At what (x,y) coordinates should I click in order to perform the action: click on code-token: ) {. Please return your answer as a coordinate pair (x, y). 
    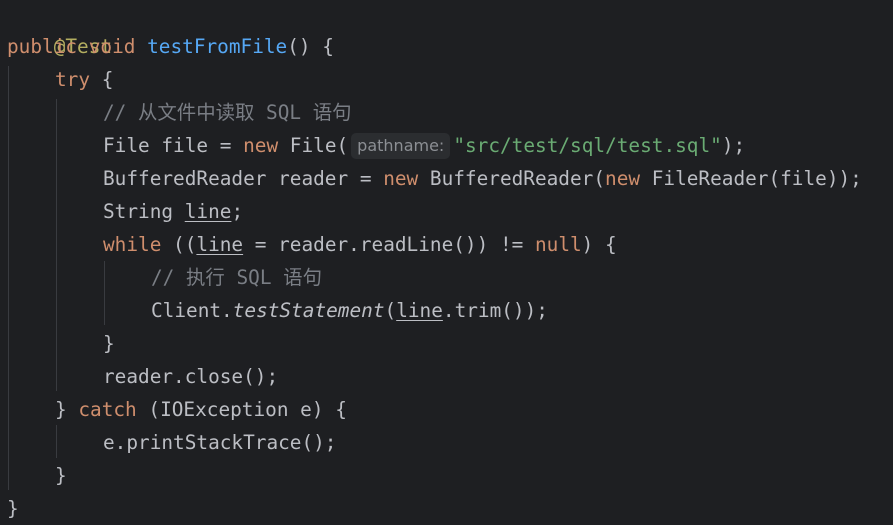
    Looking at the image, I should click on (599, 244).